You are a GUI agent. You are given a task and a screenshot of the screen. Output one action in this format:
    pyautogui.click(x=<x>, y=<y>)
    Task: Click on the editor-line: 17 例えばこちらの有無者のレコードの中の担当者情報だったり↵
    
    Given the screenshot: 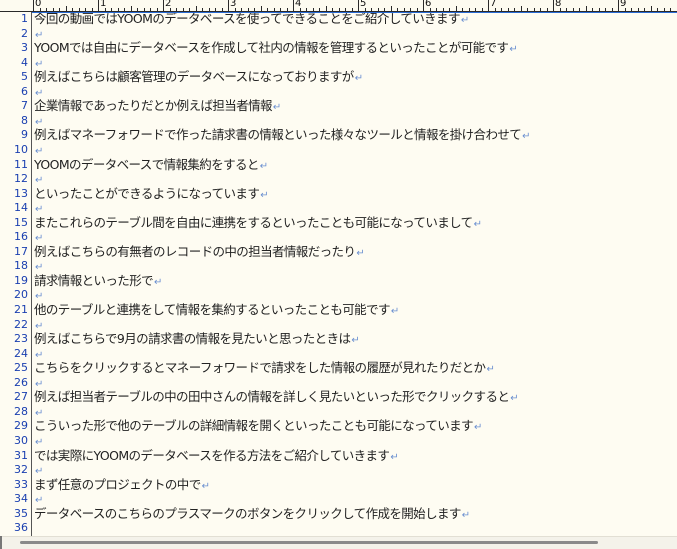 What is the action you would take?
    pyautogui.click(x=338, y=251)
    